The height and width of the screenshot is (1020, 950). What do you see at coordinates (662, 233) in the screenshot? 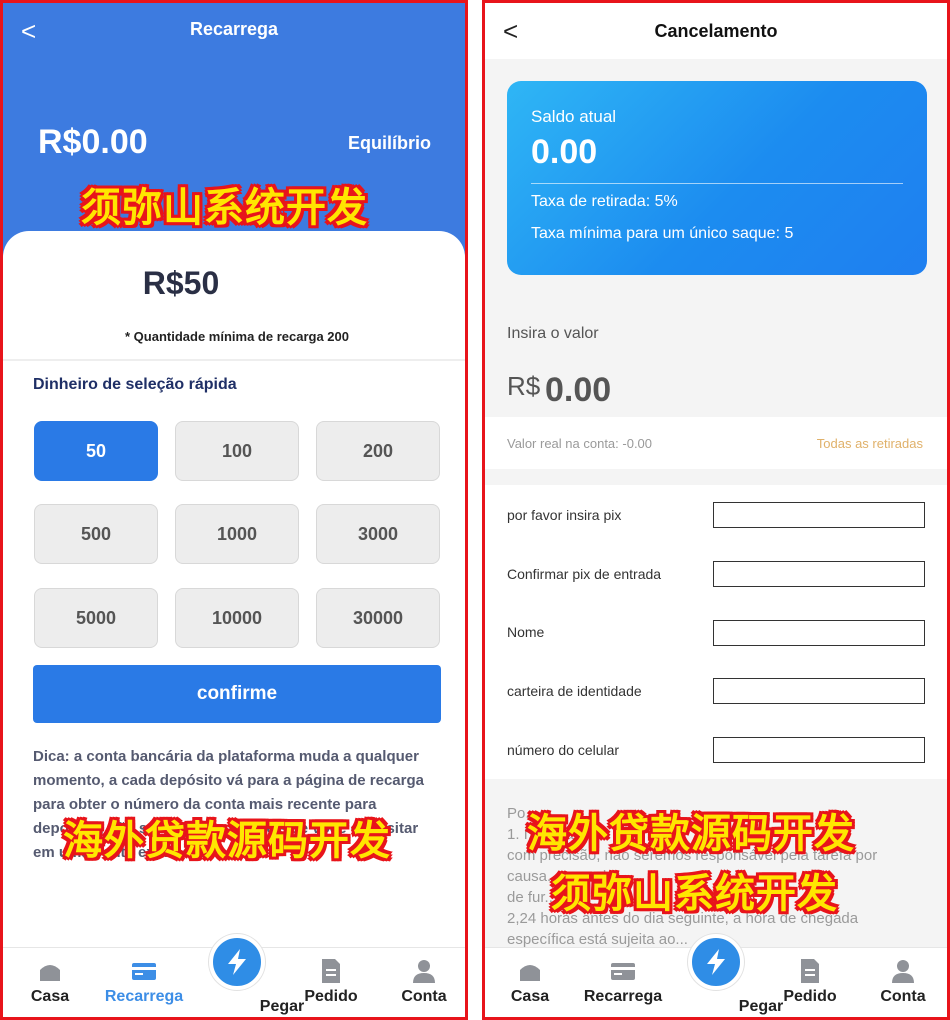
I see `min-fee: Taxa mínima para um único saque: 5` at bounding box center [662, 233].